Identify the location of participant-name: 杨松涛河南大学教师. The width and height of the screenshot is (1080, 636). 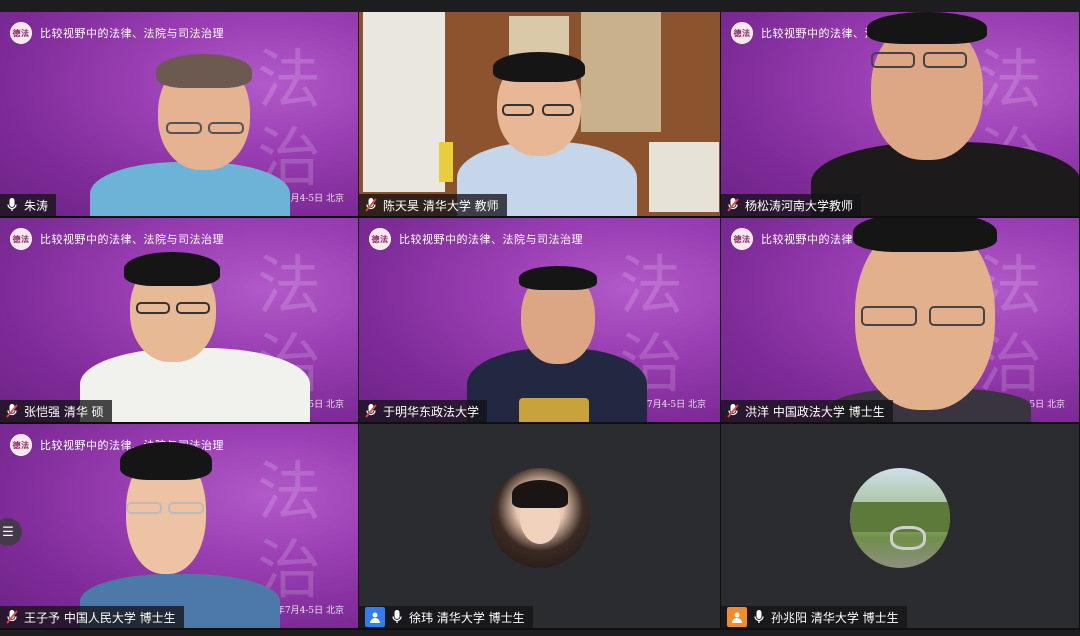
(799, 205).